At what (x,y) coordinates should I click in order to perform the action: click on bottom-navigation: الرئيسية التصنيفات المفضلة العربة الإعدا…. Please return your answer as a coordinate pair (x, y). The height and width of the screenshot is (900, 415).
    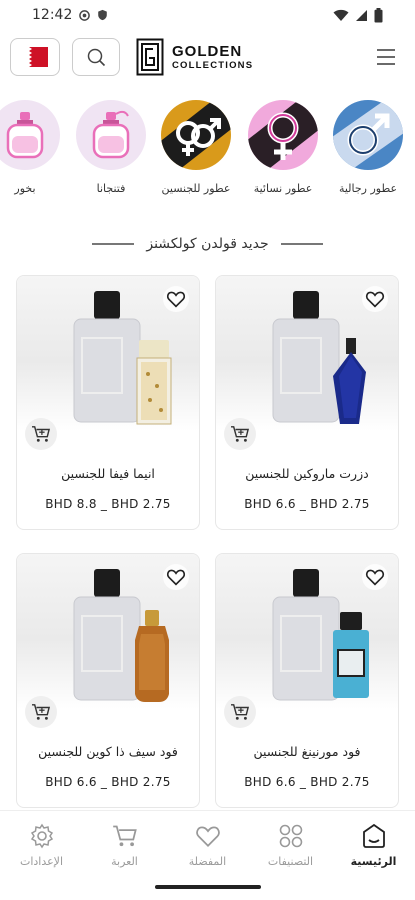
    Looking at the image, I should click on (207, 841).